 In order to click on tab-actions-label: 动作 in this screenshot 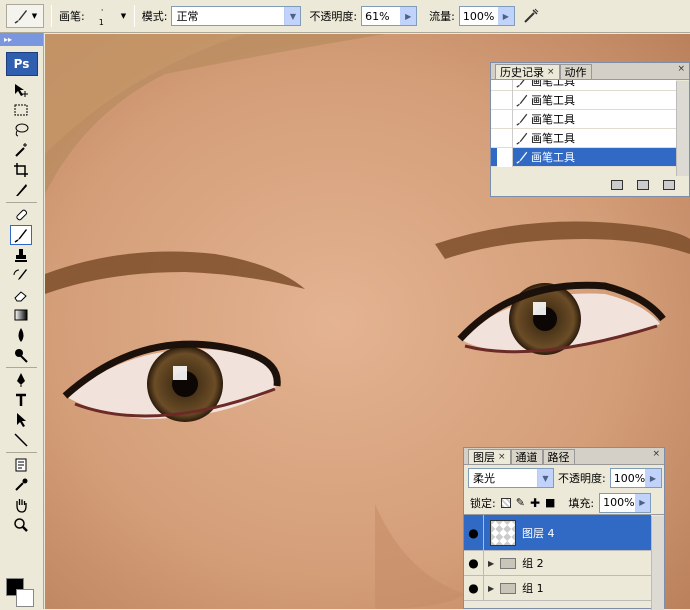, I will do `click(575, 72)`.